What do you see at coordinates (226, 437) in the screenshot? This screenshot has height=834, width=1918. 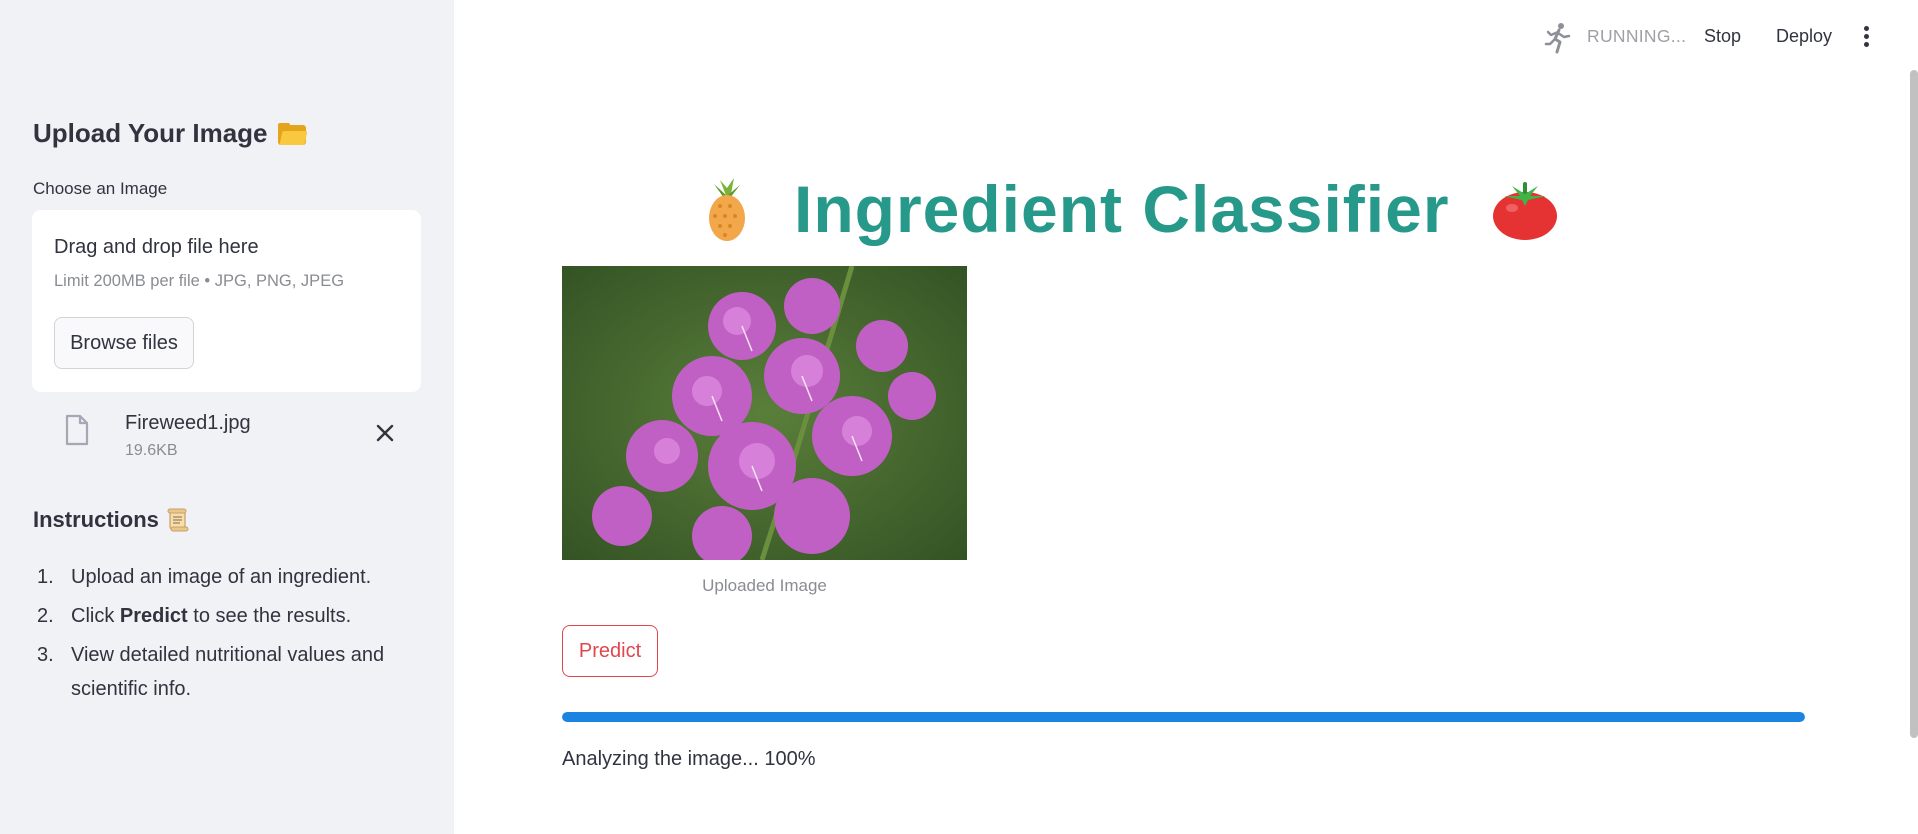 I see `uploaded-file-item: Fireweed1.jpg 19.6KB` at bounding box center [226, 437].